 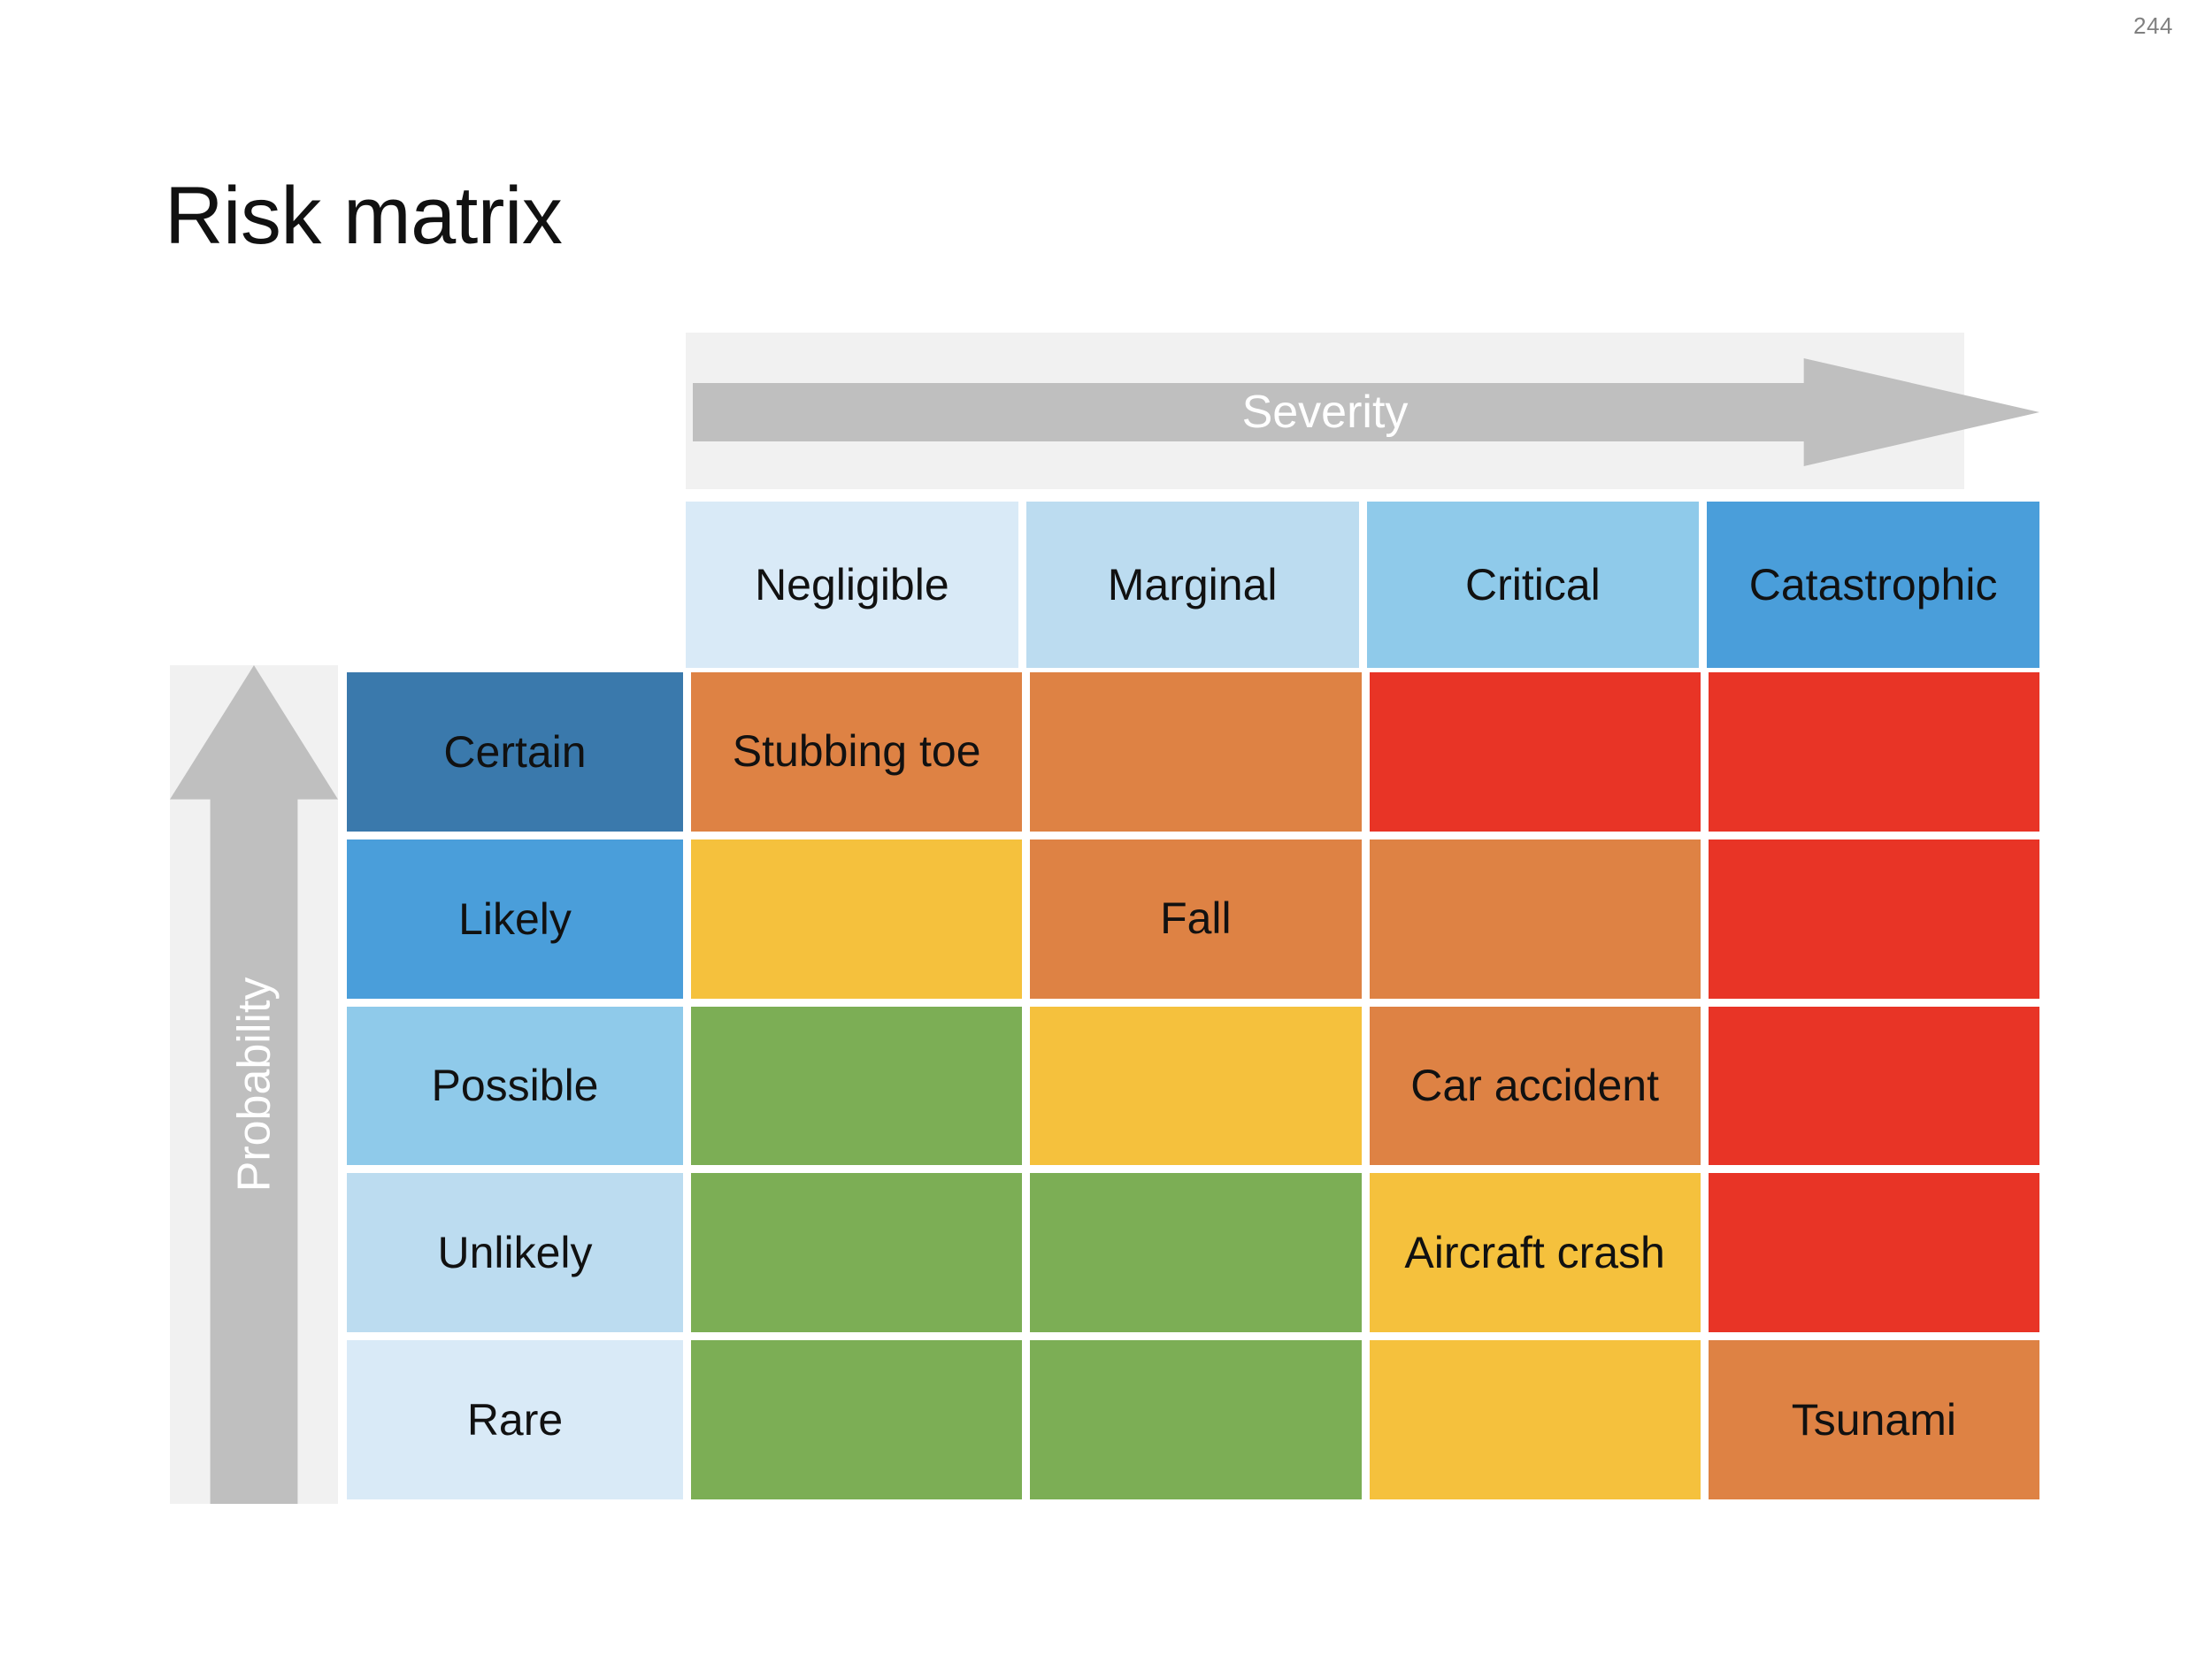 What do you see at coordinates (1535, 1419) in the screenshot?
I see `matrix-cell-rare-critical` at bounding box center [1535, 1419].